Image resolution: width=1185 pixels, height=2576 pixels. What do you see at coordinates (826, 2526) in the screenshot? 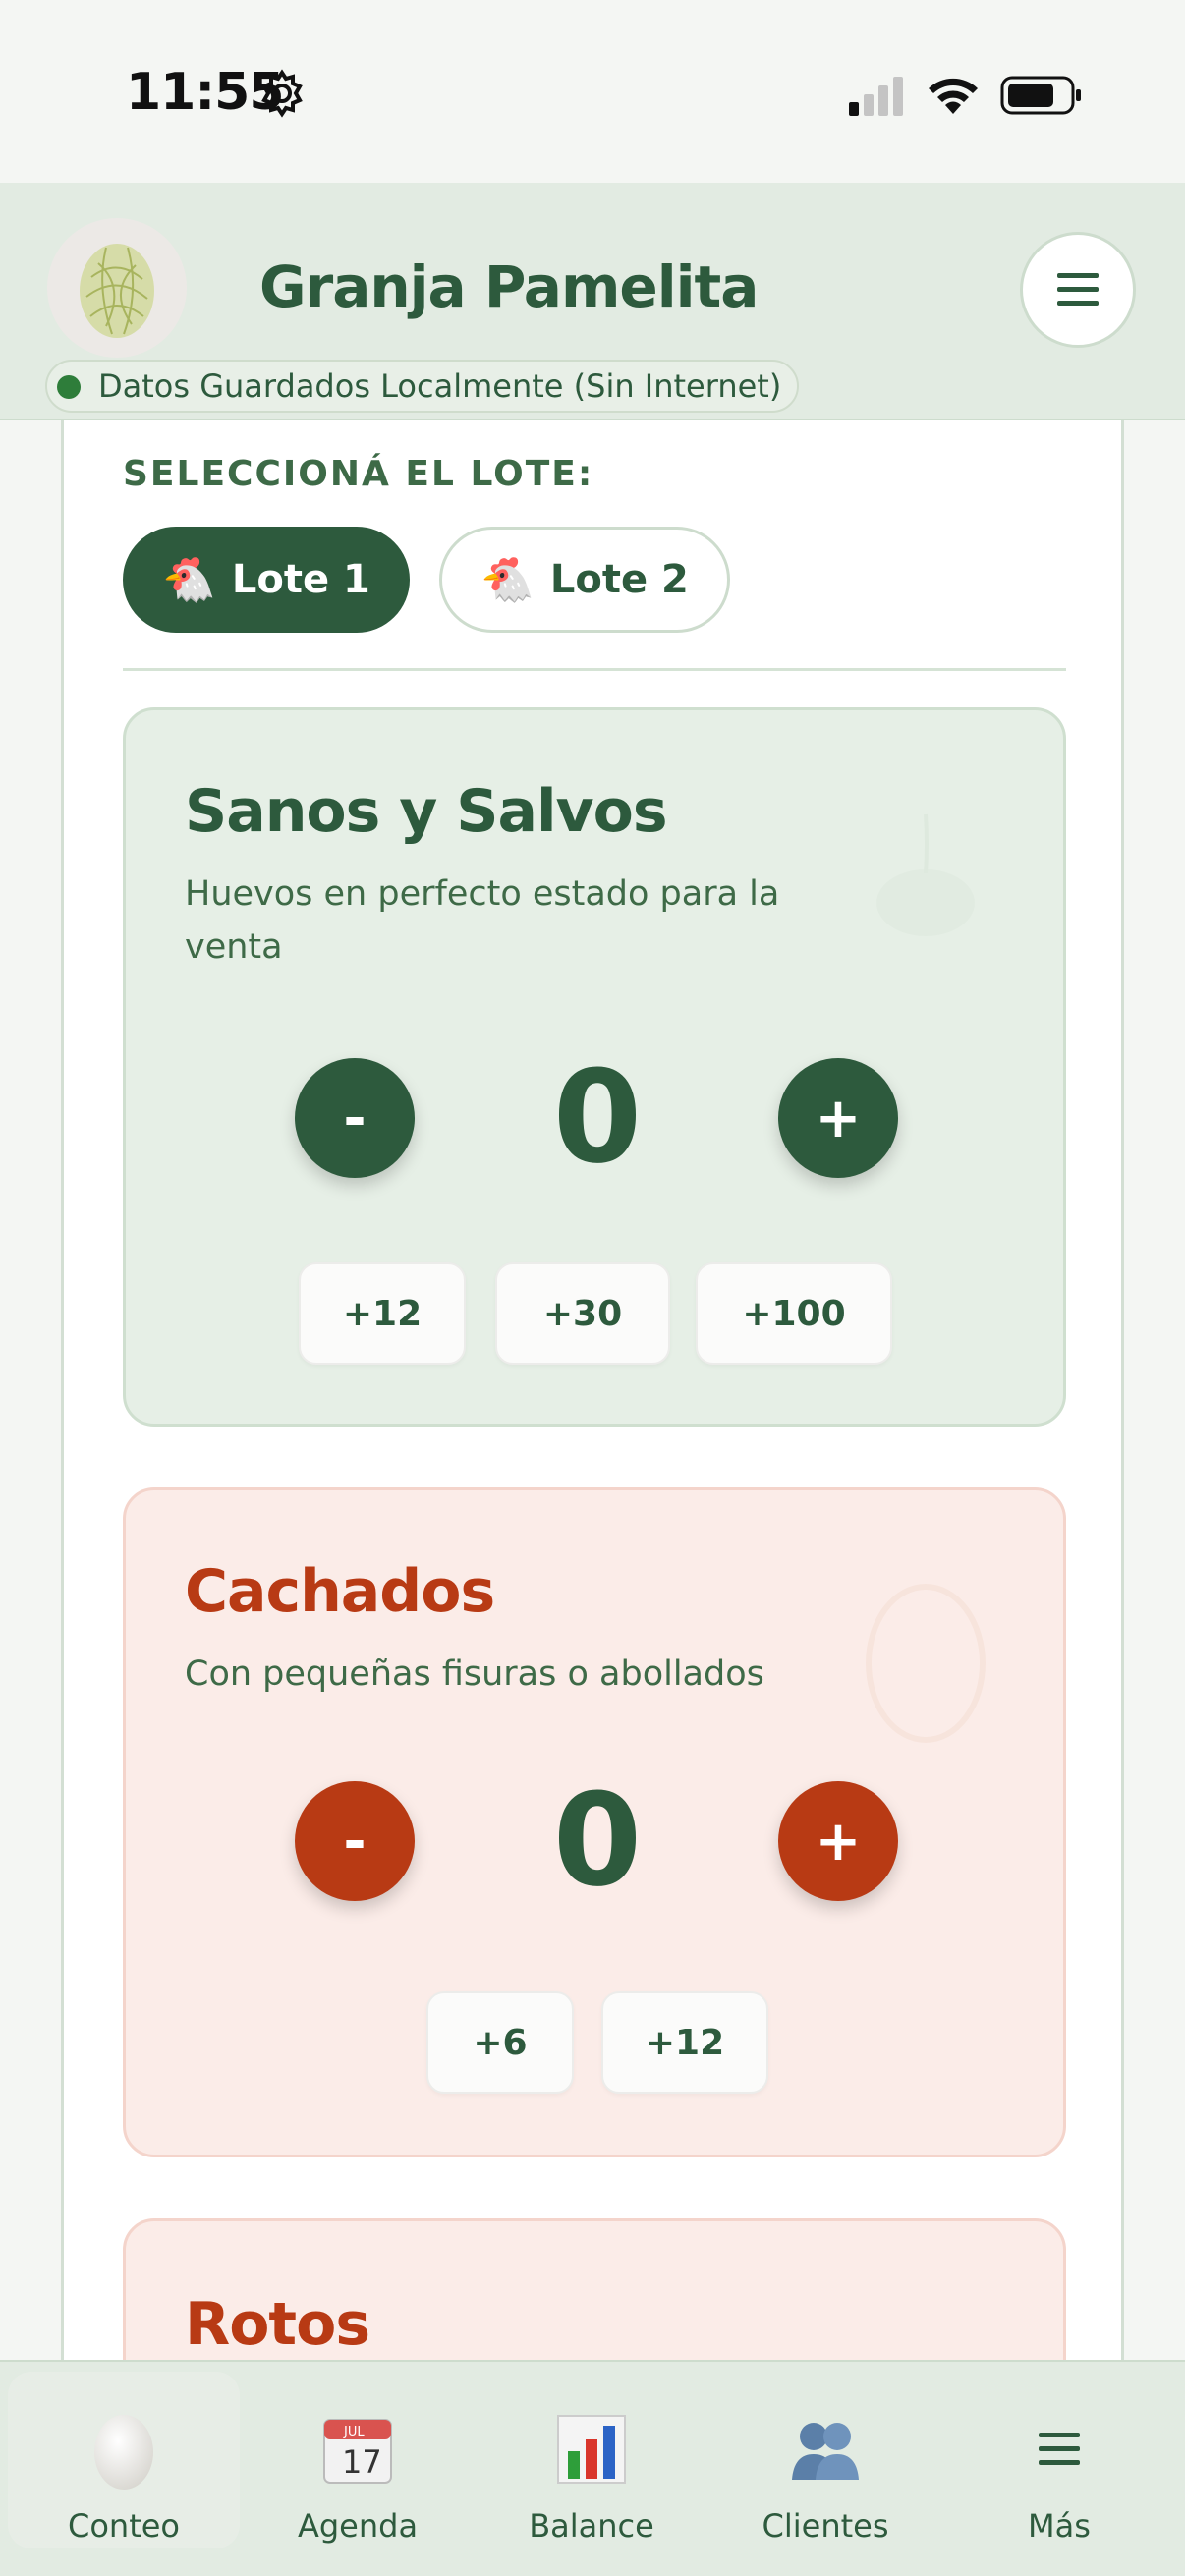
I see `nav-label: Clientes` at bounding box center [826, 2526].